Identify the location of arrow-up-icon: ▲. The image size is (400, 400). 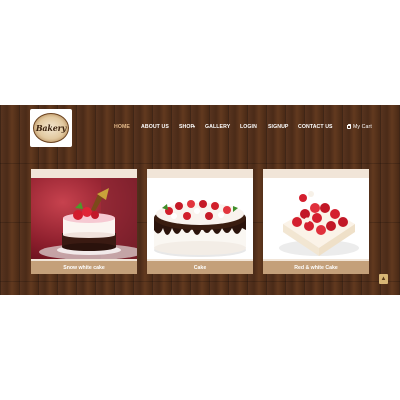
(383, 279).